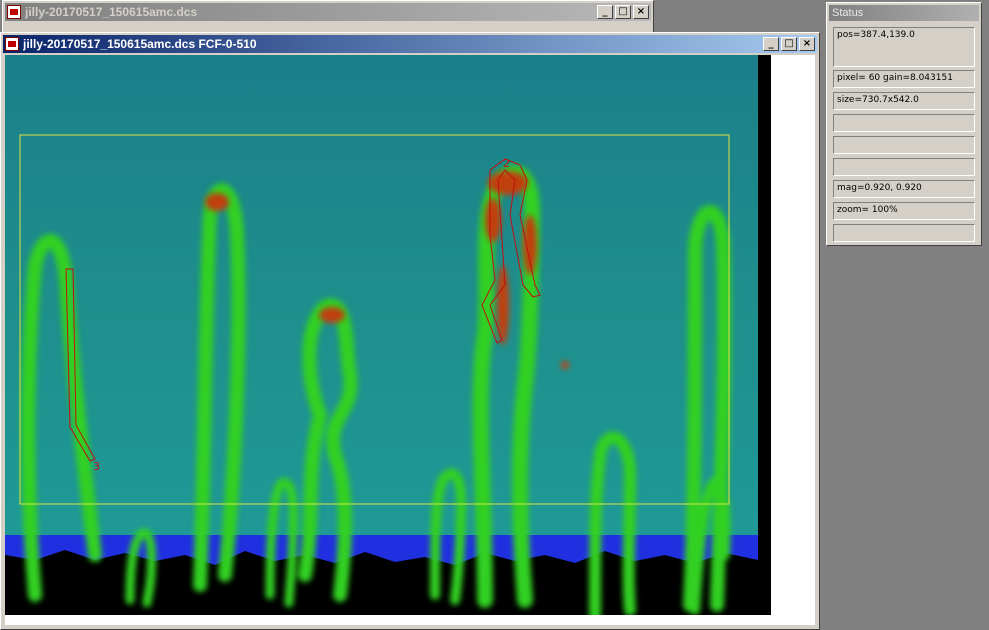  I want to click on status-pixel-field: pixel= 60 gain=8.043151, so click(904, 79).